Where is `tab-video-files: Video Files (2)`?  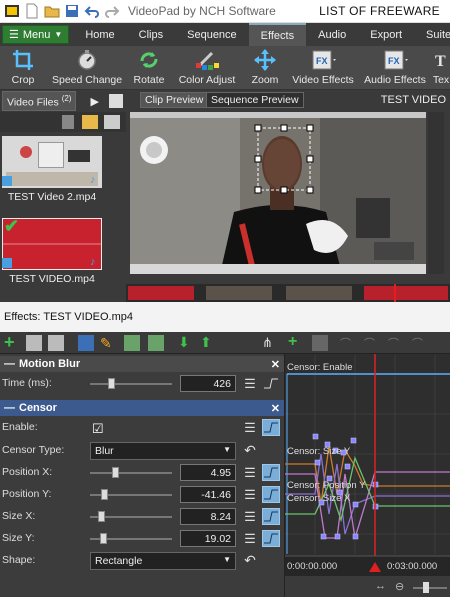
tab-video-files: Video Files (2) is located at coordinates (39, 101).